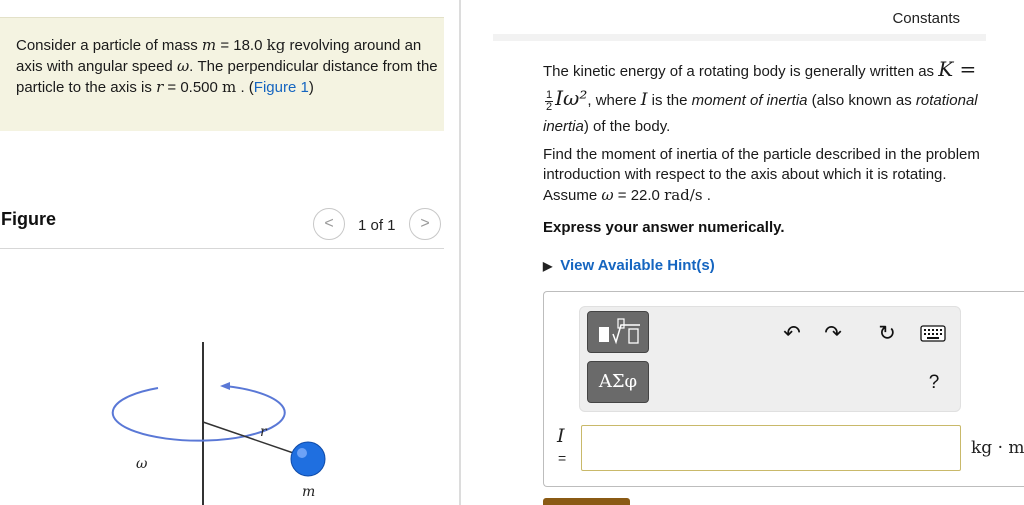  I want to click on view-hints-toggle: ▶ View Available Hint(s), so click(629, 265).